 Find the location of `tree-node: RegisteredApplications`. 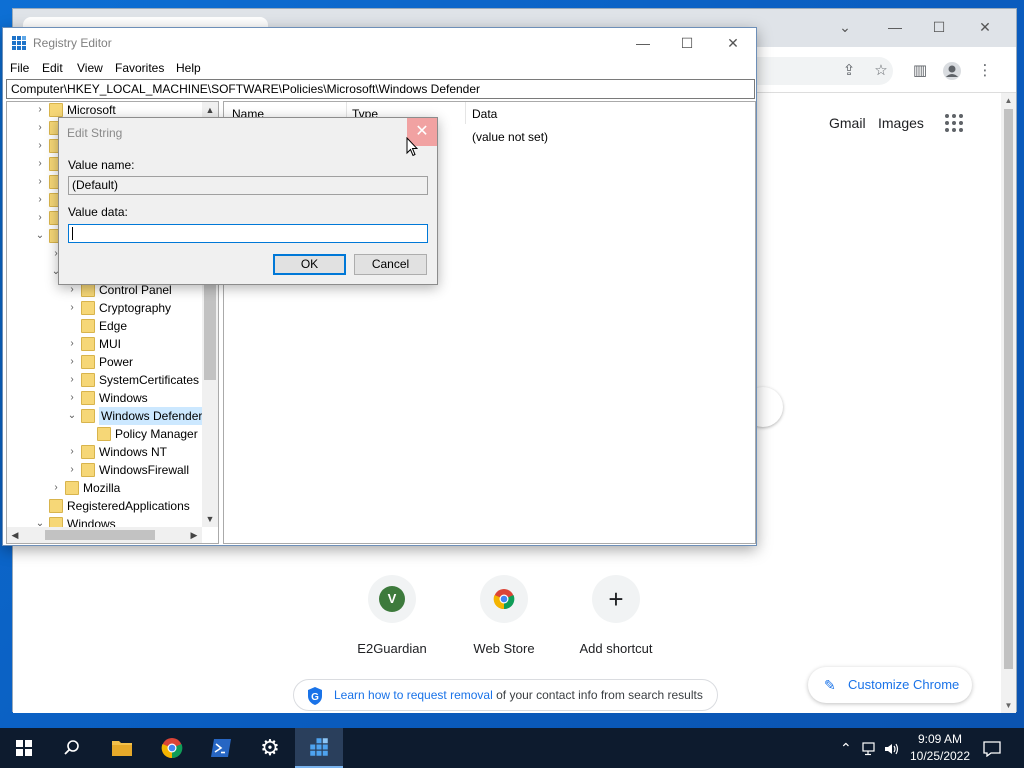

tree-node: RegisteredApplications is located at coordinates (107, 506).